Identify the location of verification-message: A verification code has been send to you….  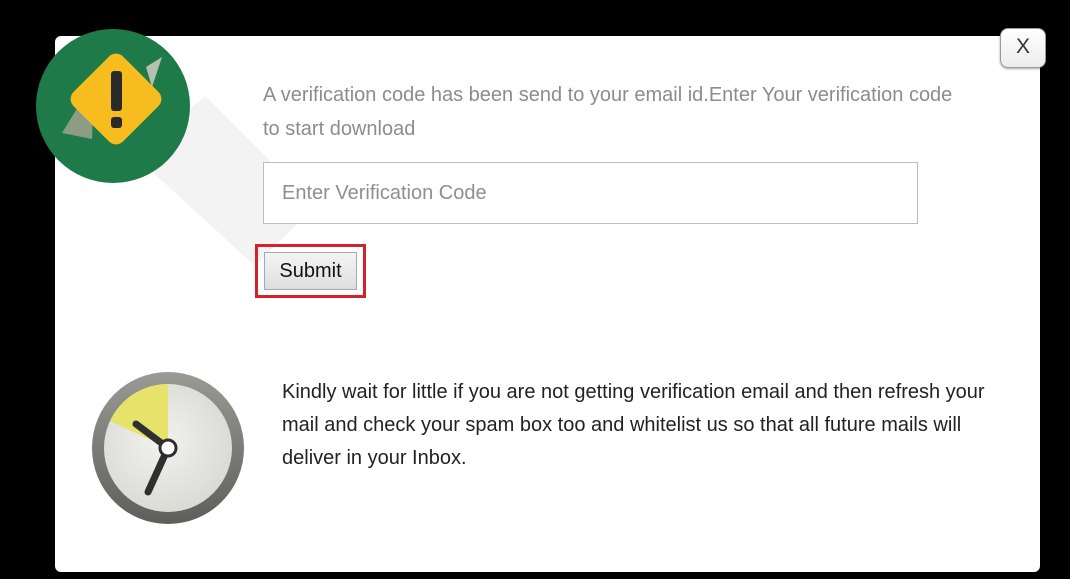
(608, 112).